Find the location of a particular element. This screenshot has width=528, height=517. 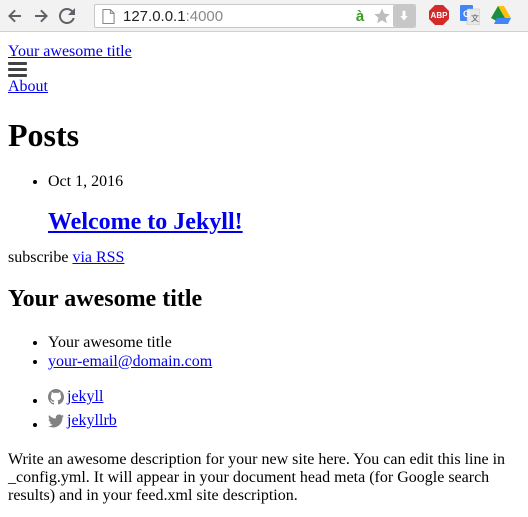

post-title: Welcome to Jekyll! is located at coordinates (284, 222).